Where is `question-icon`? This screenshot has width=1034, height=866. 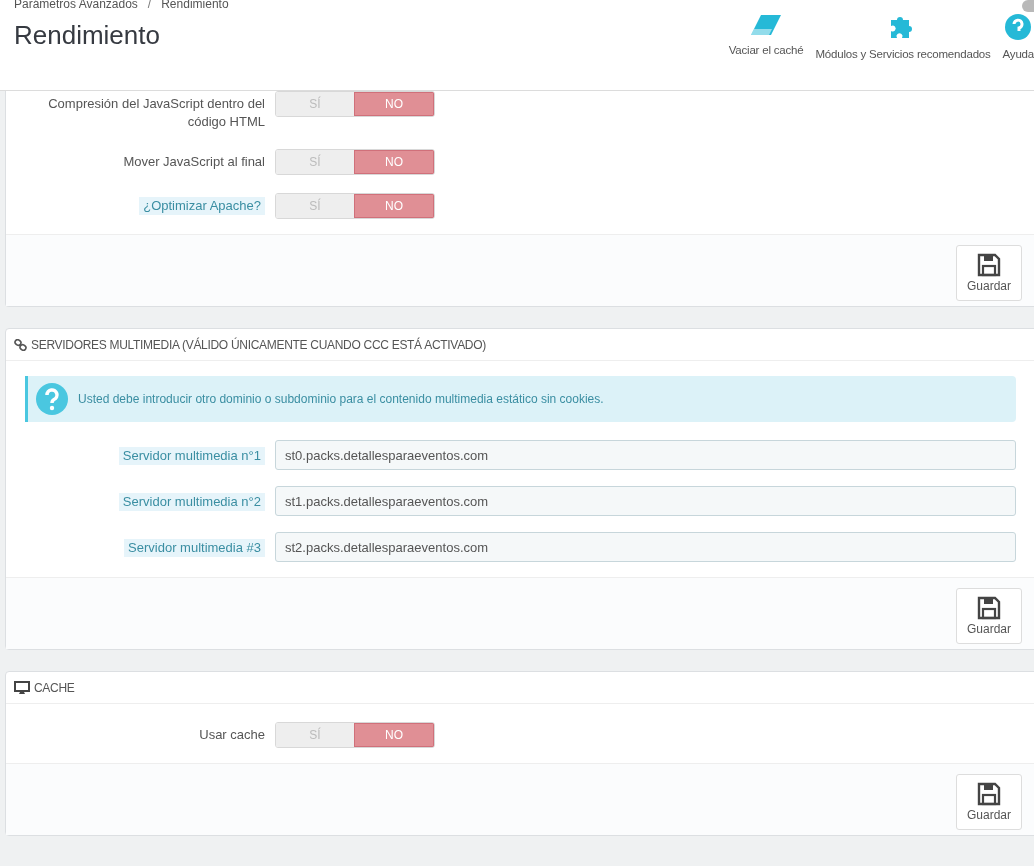 question-icon is located at coordinates (52, 399).